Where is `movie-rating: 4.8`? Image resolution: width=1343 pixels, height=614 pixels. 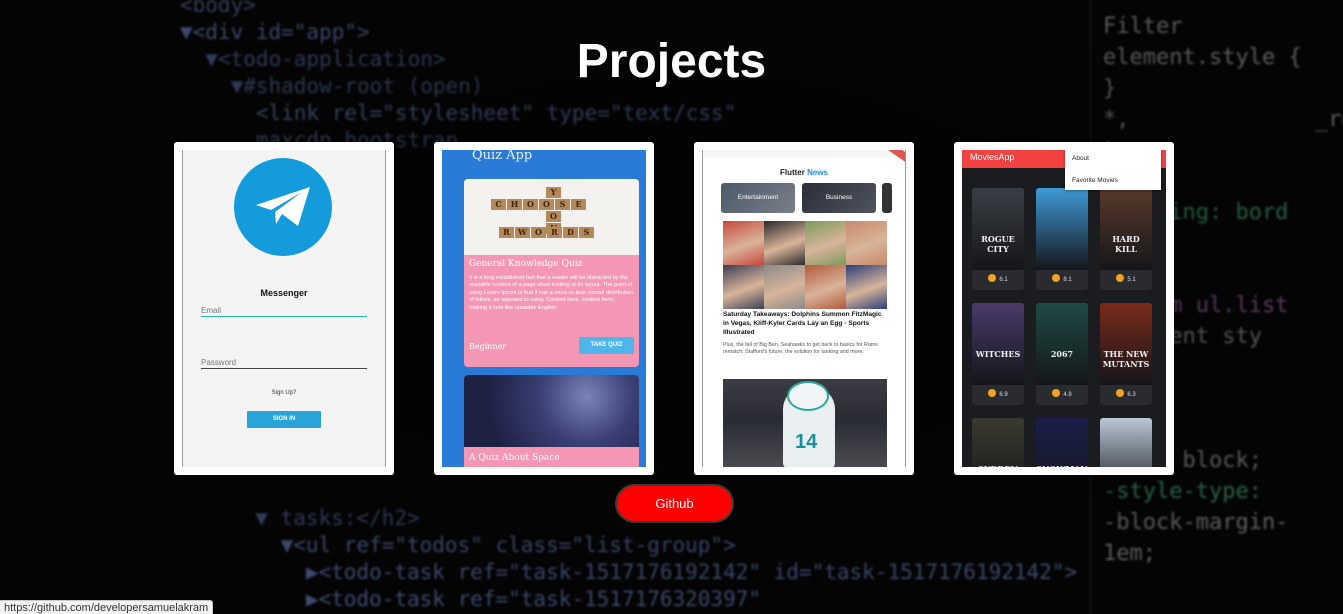 movie-rating: 4.8 is located at coordinates (1062, 395).